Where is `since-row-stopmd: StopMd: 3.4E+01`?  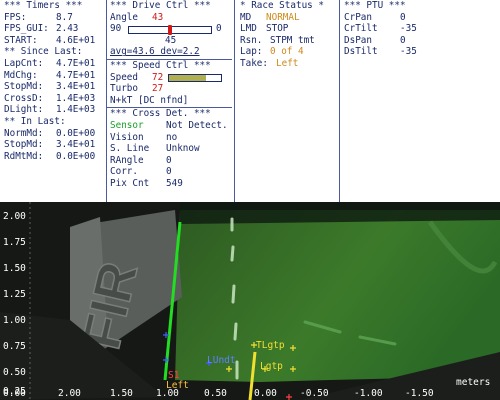 since-row-stopmd: StopMd: 3.4E+01 is located at coordinates (50, 87).